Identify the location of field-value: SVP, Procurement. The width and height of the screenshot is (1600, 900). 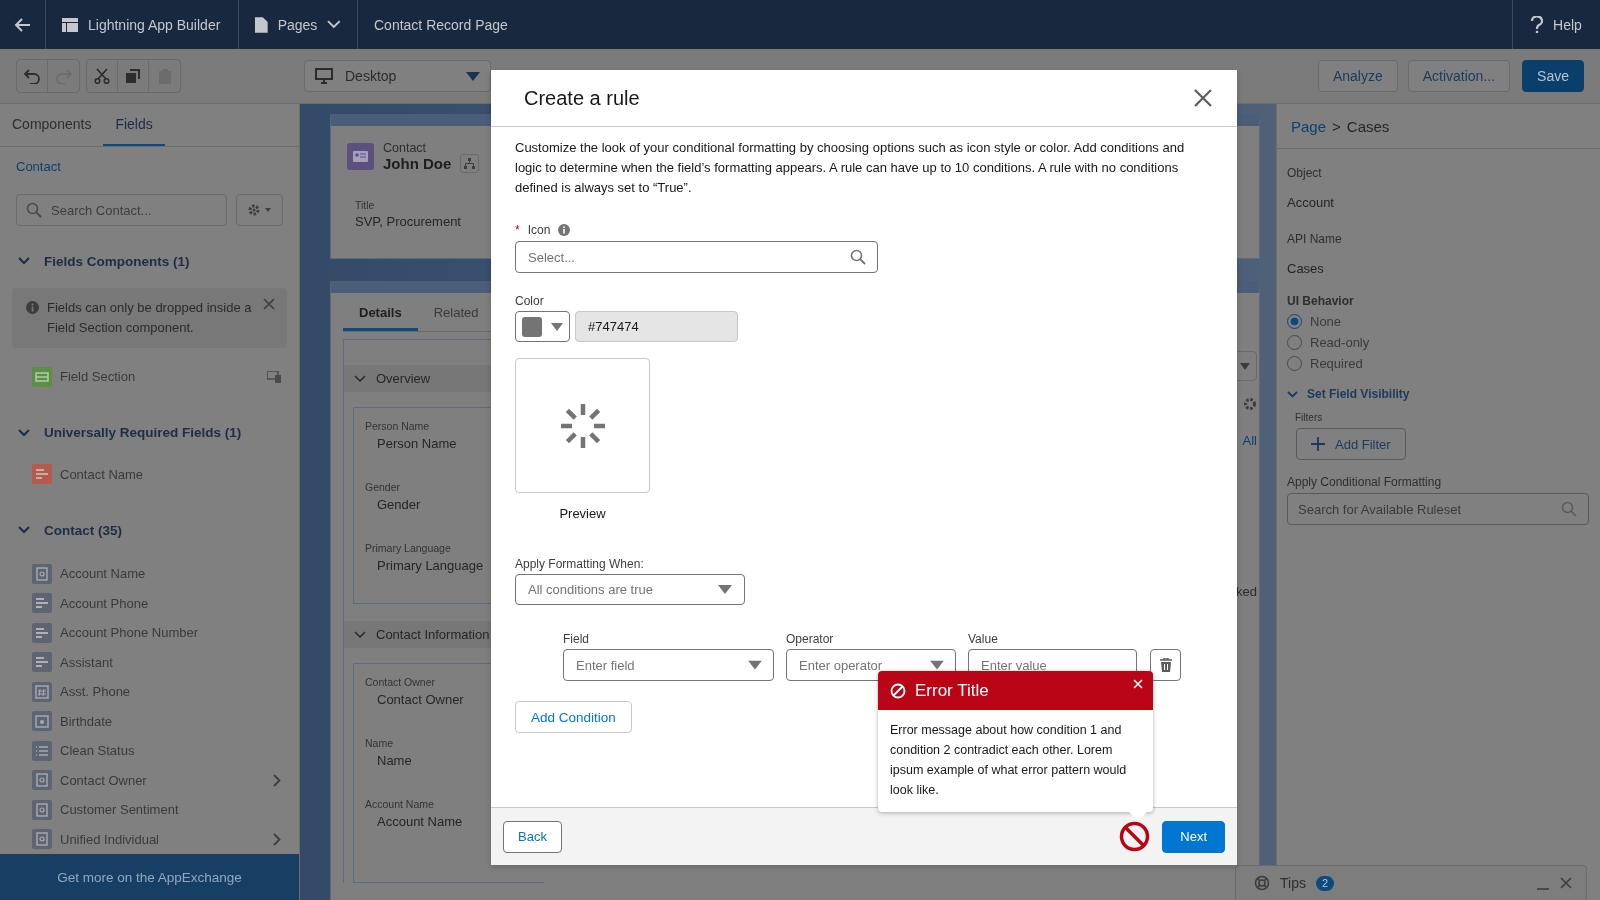
(408, 221).